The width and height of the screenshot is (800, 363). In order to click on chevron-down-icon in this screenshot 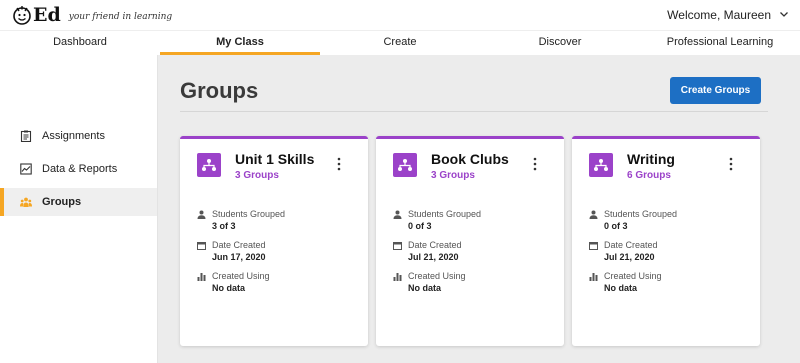, I will do `click(784, 14)`.